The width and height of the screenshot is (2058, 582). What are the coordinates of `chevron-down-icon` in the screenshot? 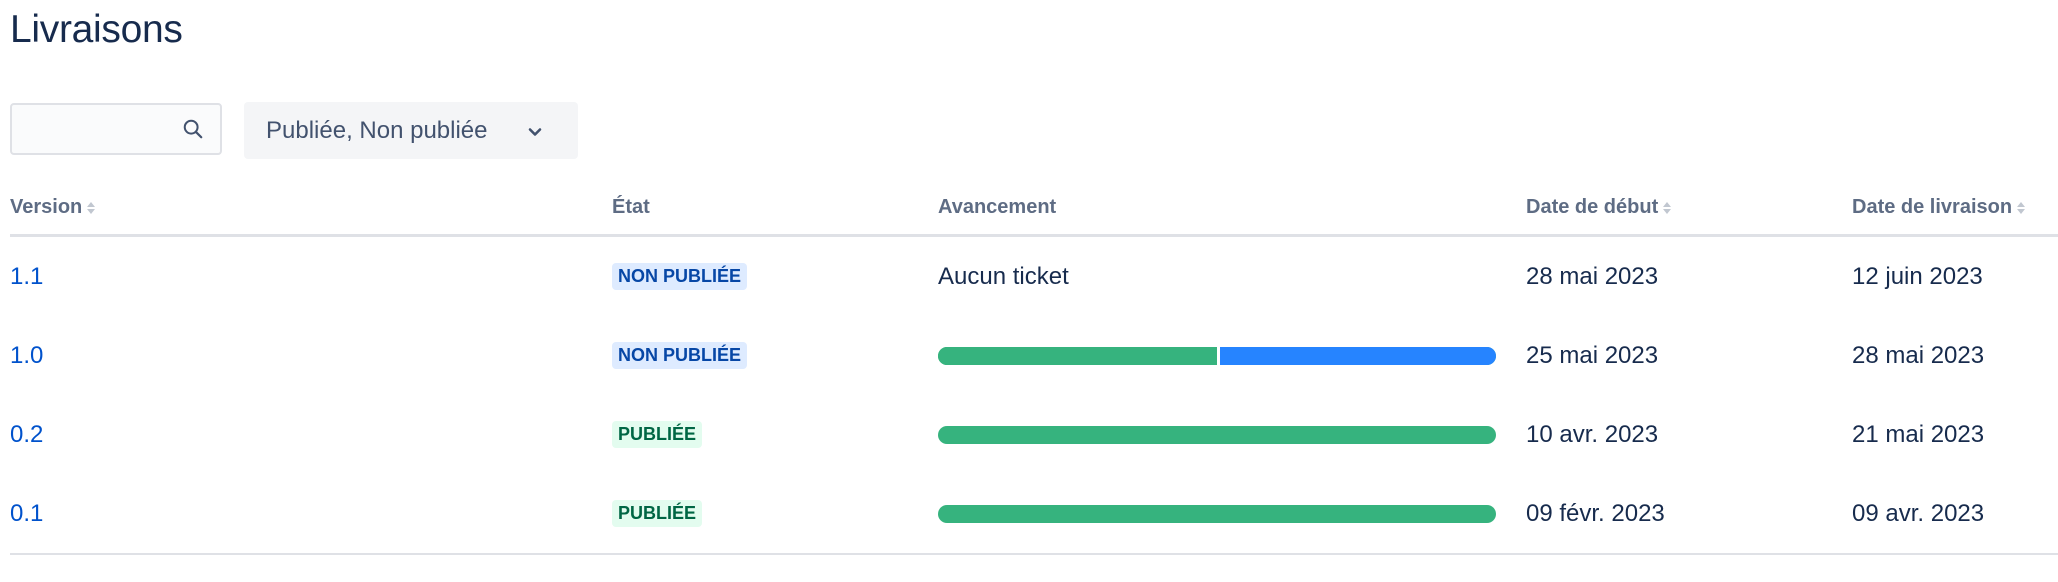 It's located at (535, 132).